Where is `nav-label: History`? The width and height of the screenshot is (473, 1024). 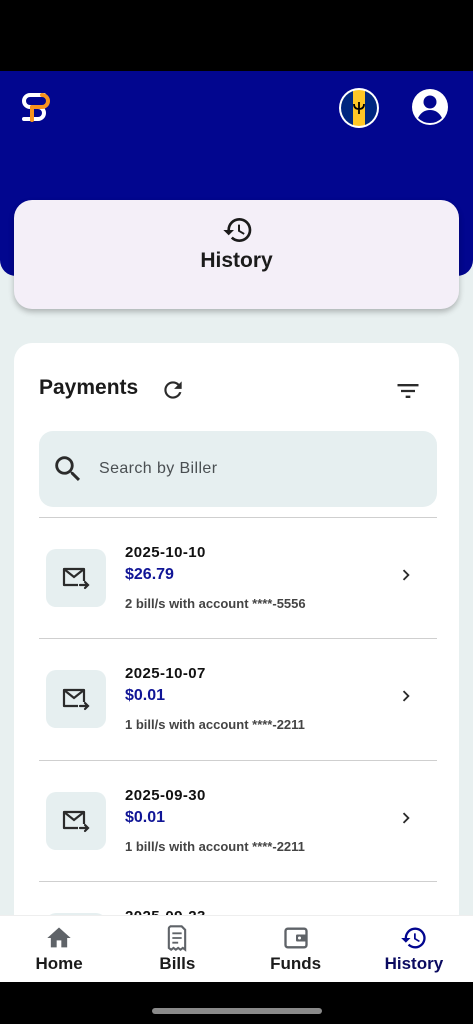
nav-label: History is located at coordinates (414, 963).